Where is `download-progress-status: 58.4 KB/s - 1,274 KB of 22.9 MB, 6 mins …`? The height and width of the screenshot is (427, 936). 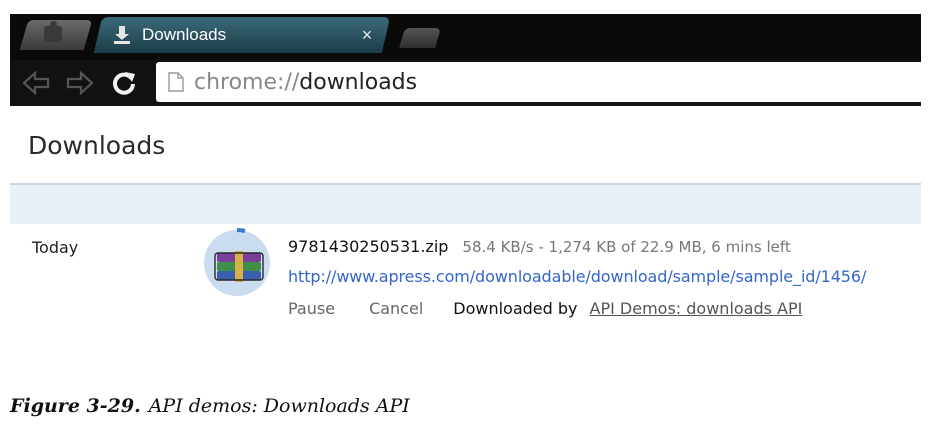
download-progress-status: 58.4 KB/s - 1,274 KB of 22.9 MB, 6 mins … is located at coordinates (626, 247).